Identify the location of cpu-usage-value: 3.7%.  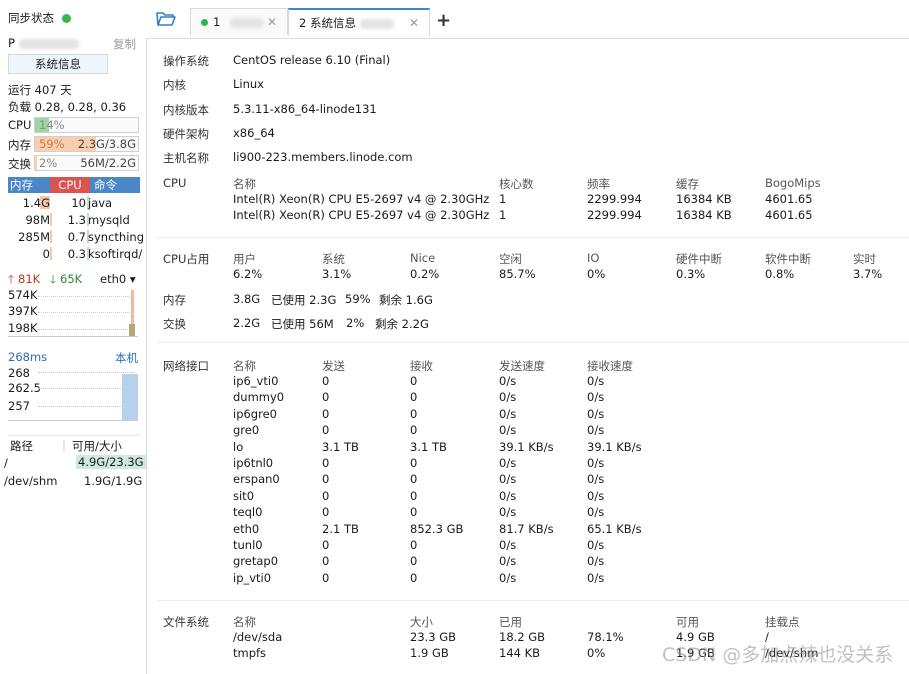
(868, 274).